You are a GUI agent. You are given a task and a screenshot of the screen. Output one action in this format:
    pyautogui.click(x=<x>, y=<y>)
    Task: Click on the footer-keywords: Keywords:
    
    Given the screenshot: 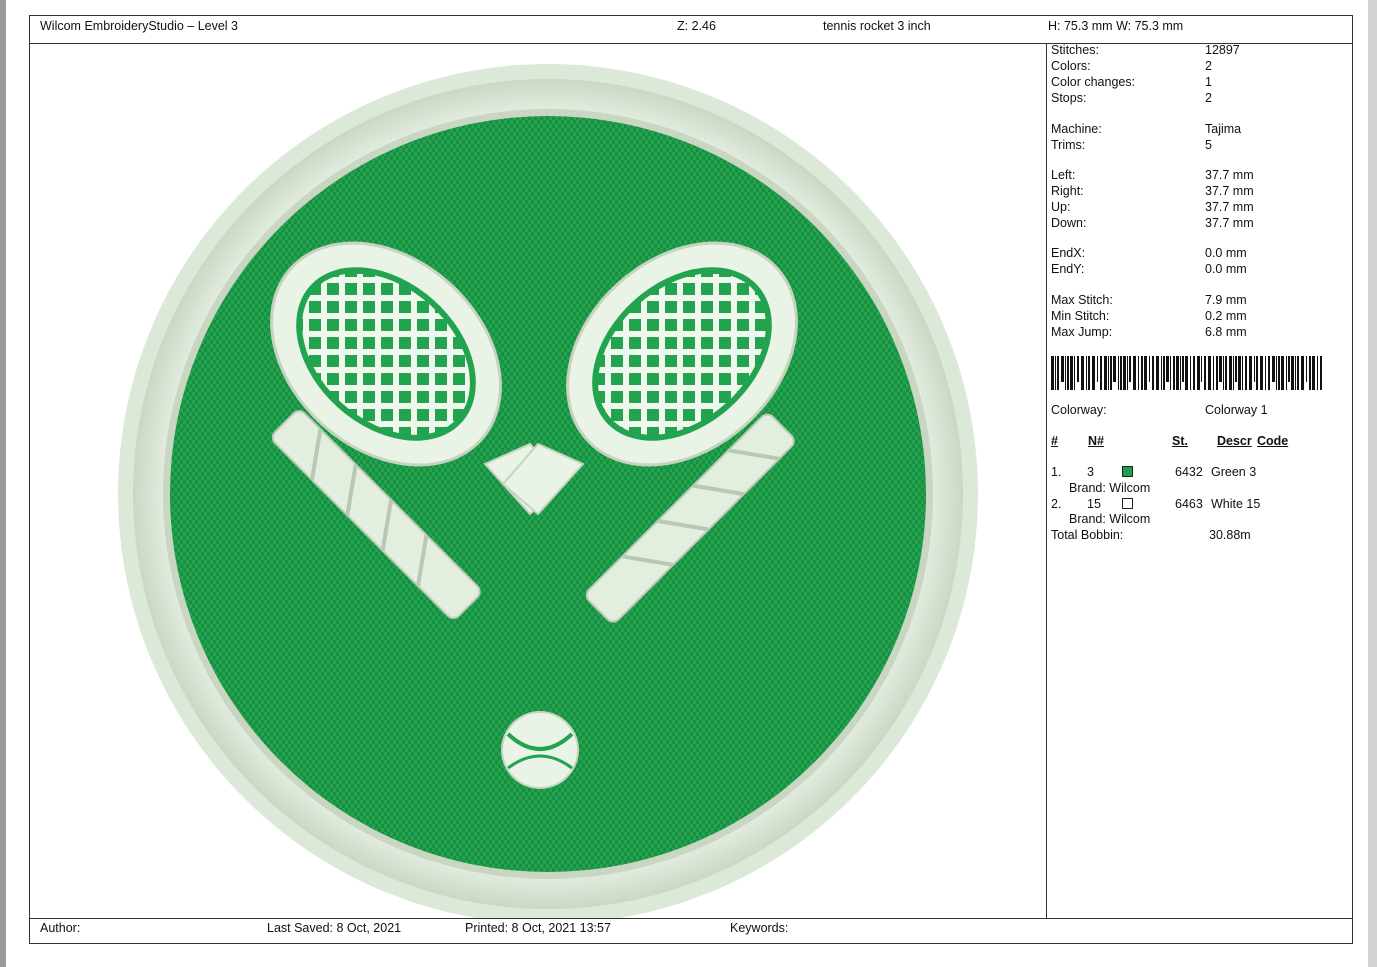 What is the action you would take?
    pyautogui.click(x=759, y=928)
    